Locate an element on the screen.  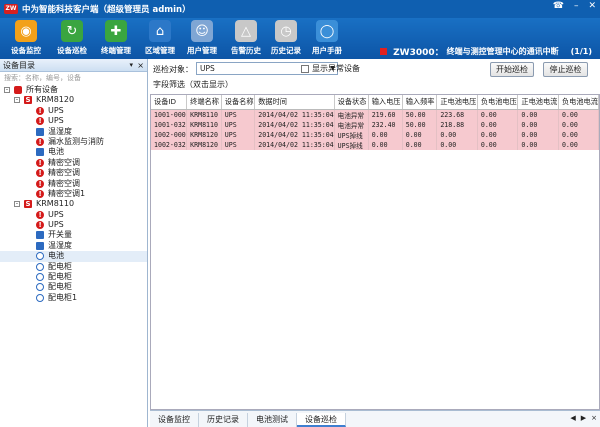
table-cell: 2014/04/02 11:35:04 is located at coordinates (294, 134).